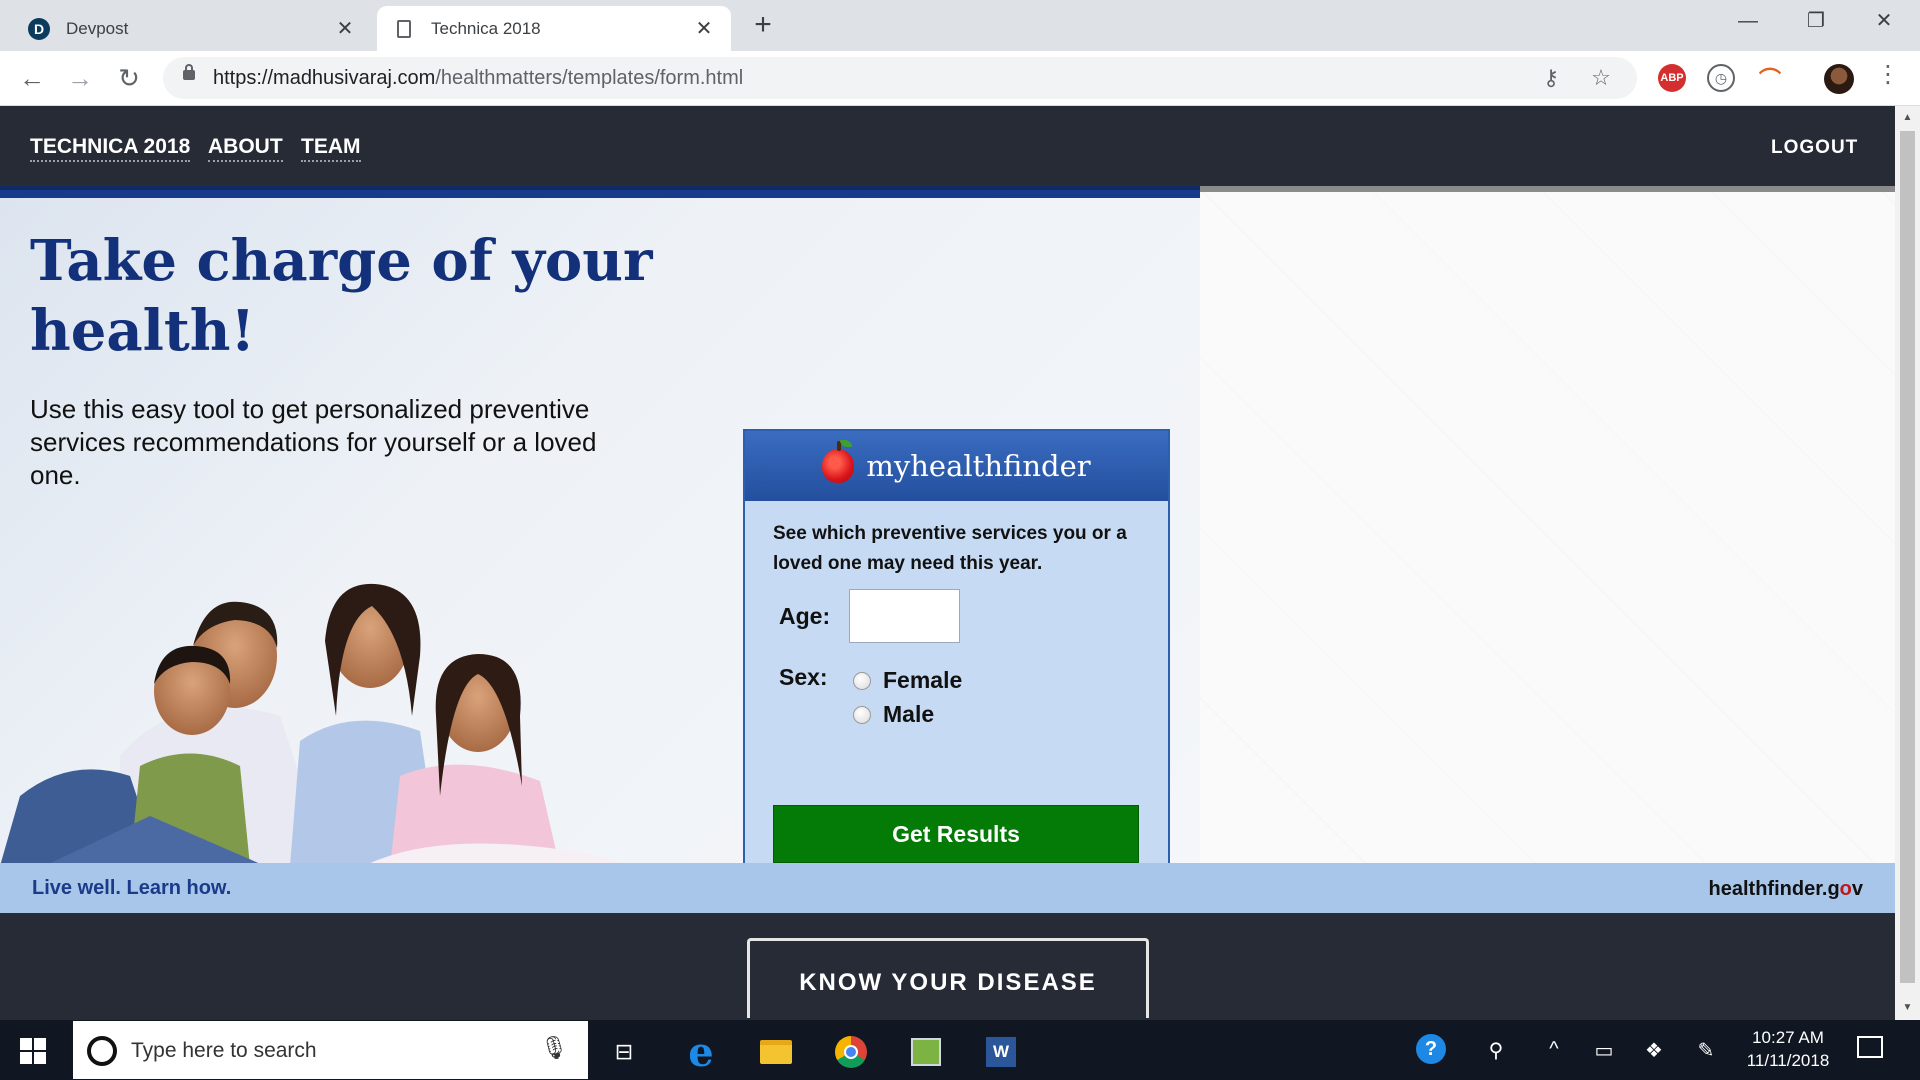 Image resolution: width=1920 pixels, height=1080 pixels. I want to click on female-radio, so click(862, 680).